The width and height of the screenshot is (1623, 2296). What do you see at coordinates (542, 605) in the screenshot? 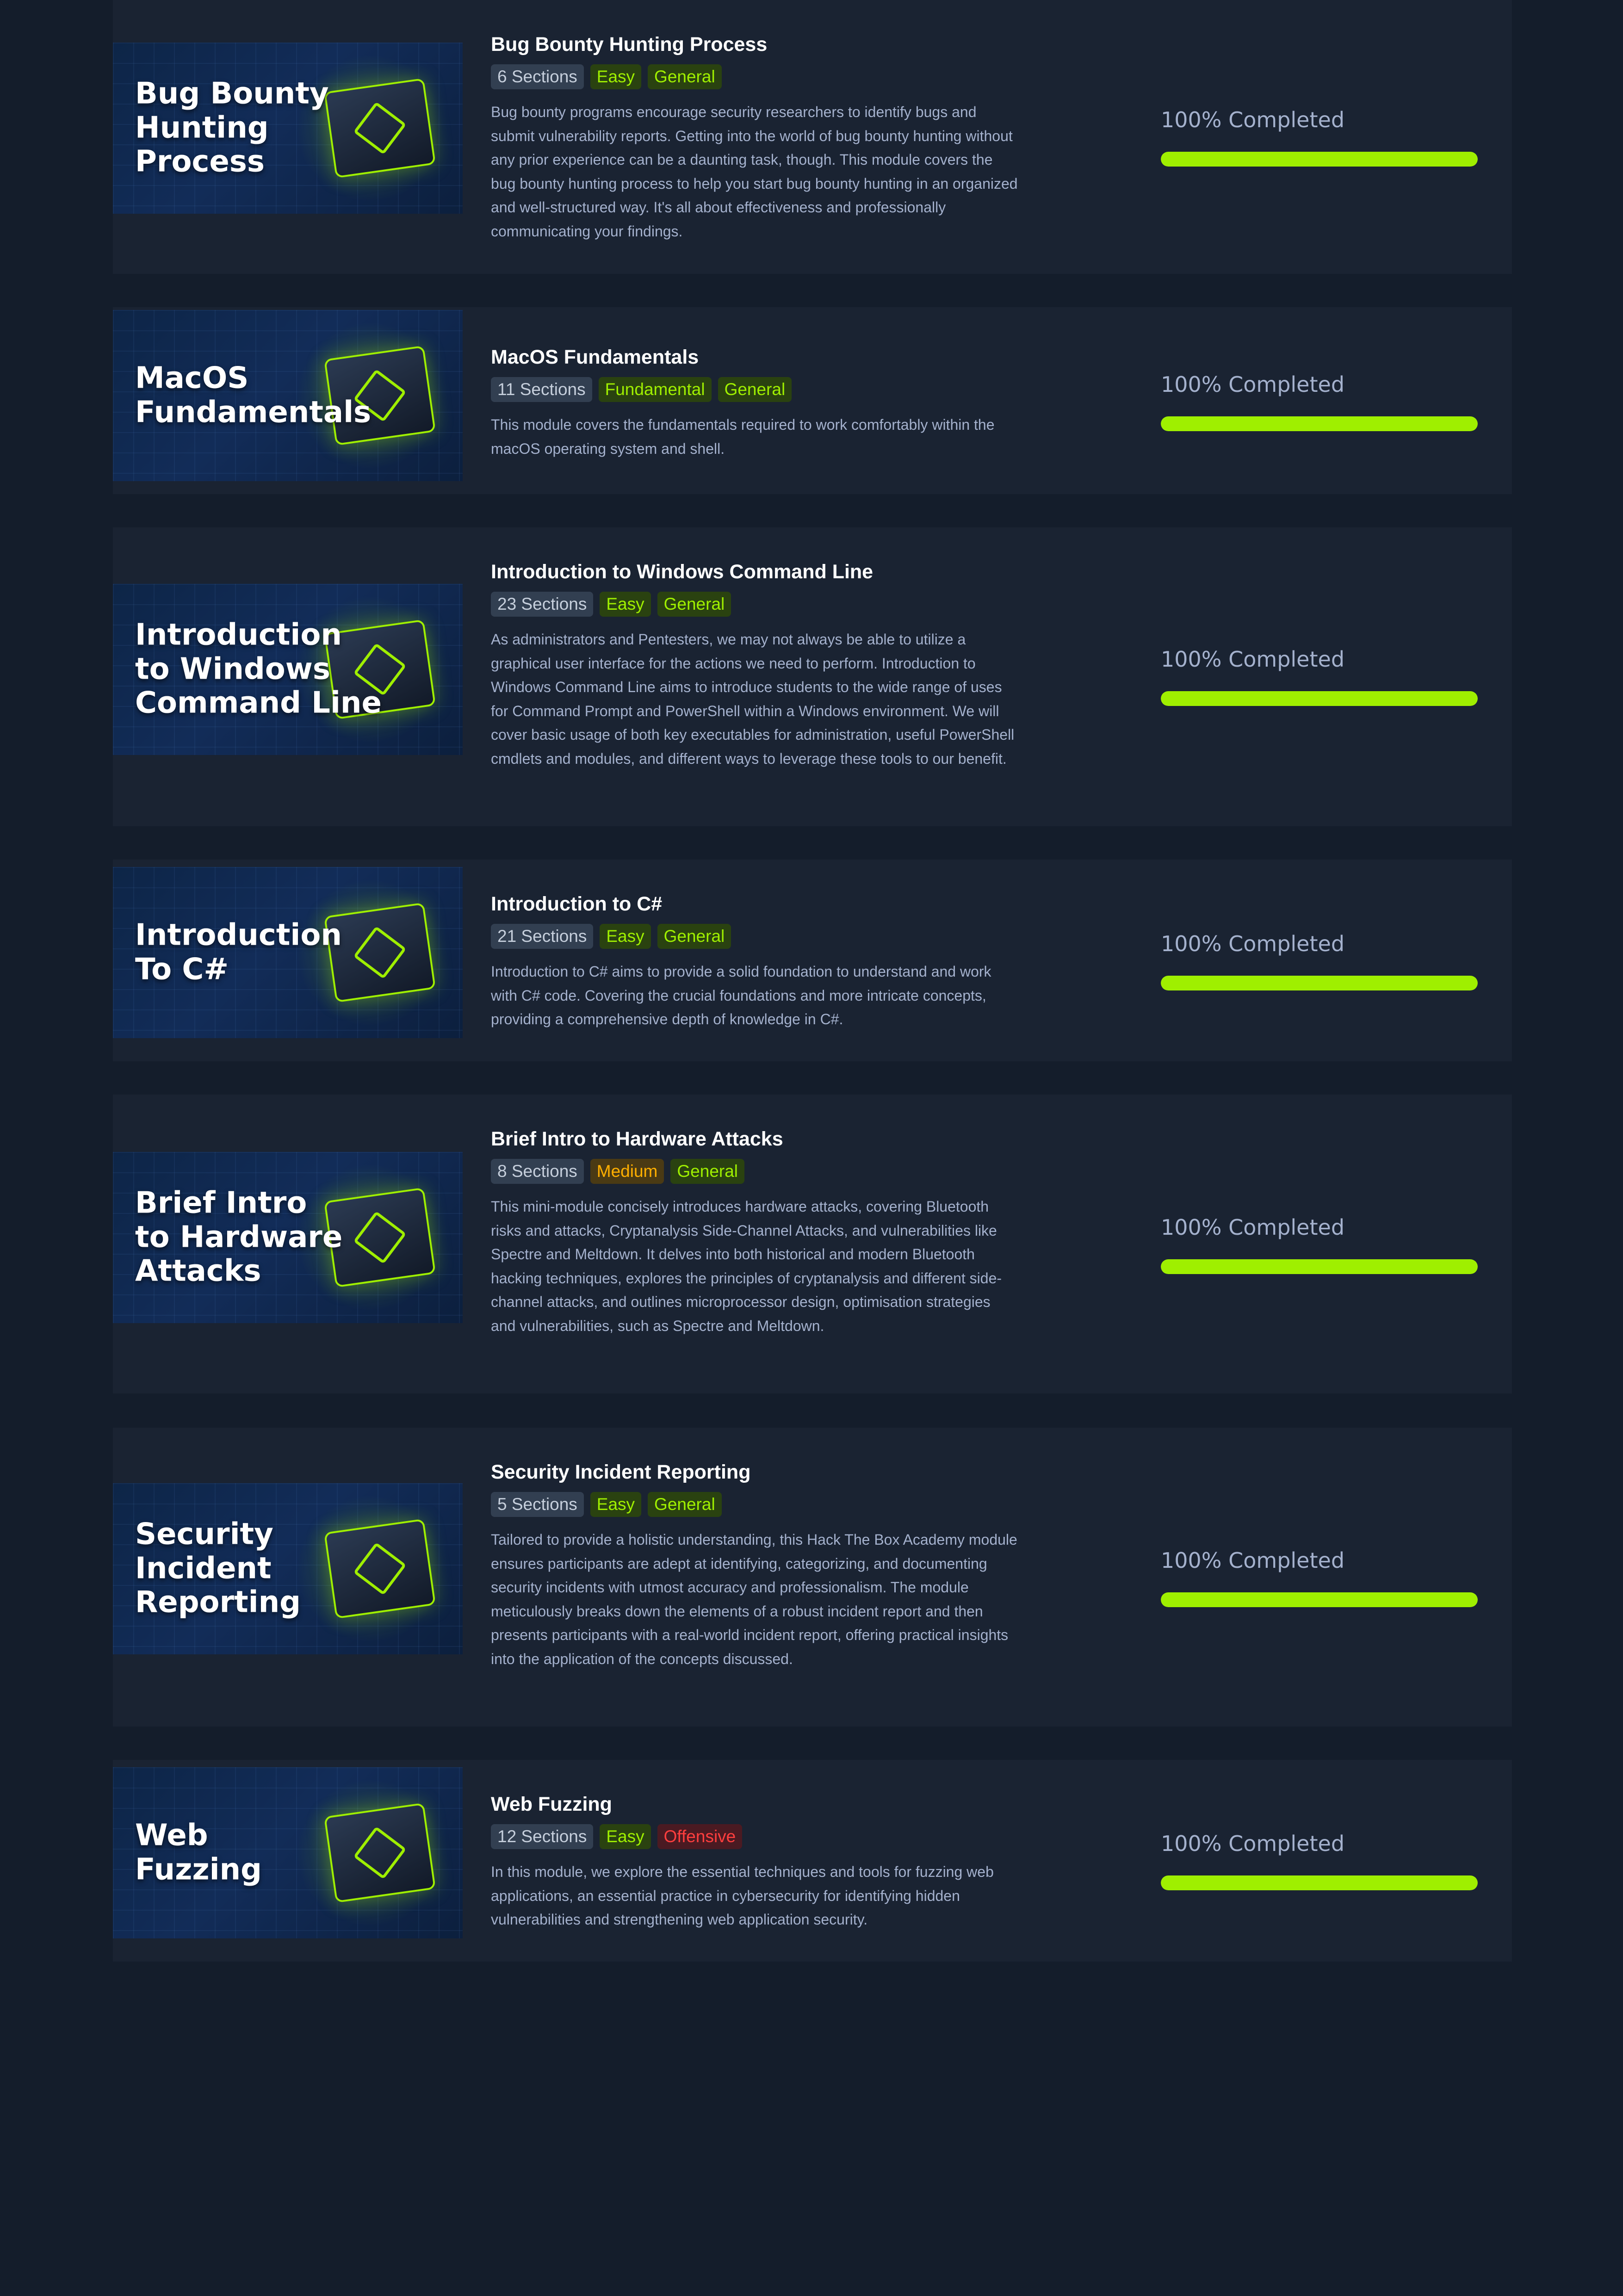
I see `tag-sections: 23 Sections` at bounding box center [542, 605].